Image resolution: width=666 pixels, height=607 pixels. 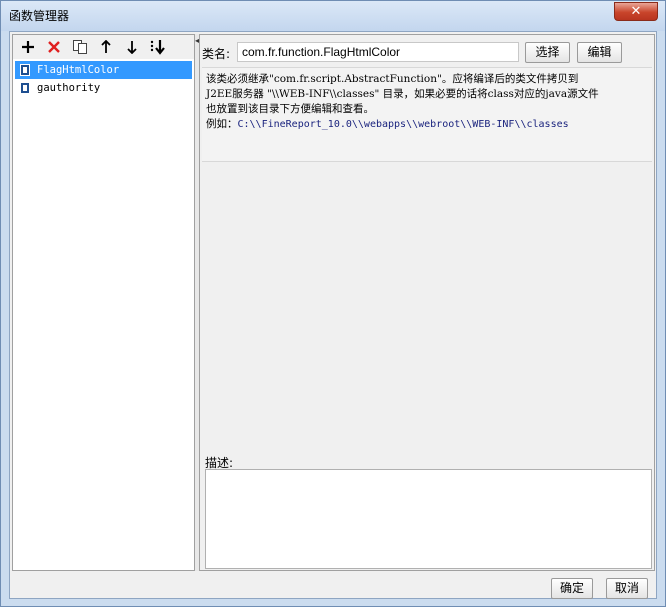 What do you see at coordinates (290, 109) in the screenshot?
I see `info-line: 也放置到该目录下方便编辑和查看。` at bounding box center [290, 109].